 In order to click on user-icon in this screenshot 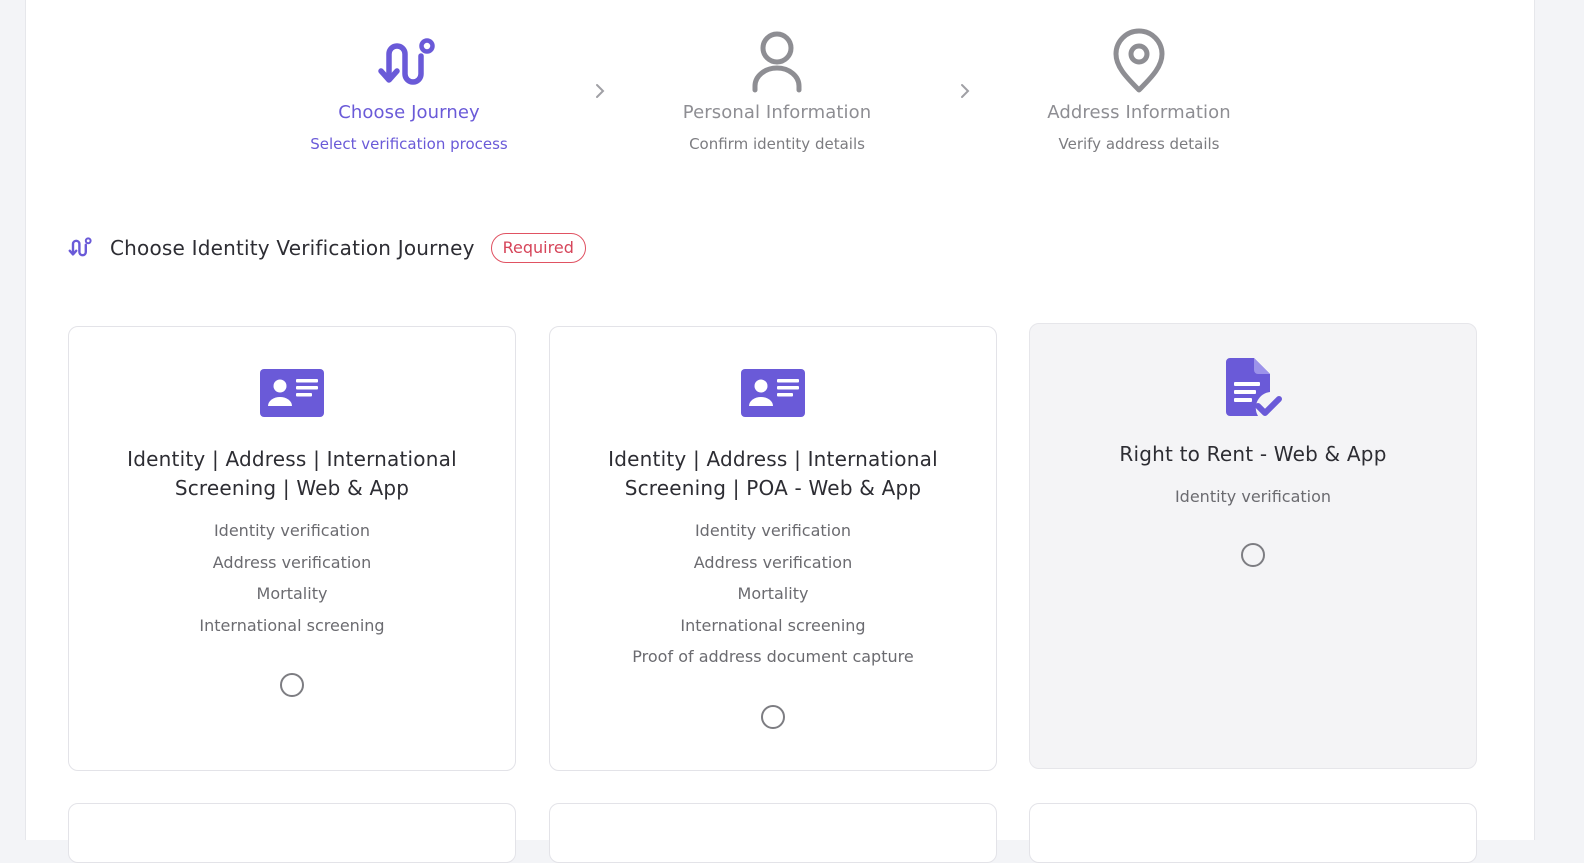, I will do `click(777, 62)`.